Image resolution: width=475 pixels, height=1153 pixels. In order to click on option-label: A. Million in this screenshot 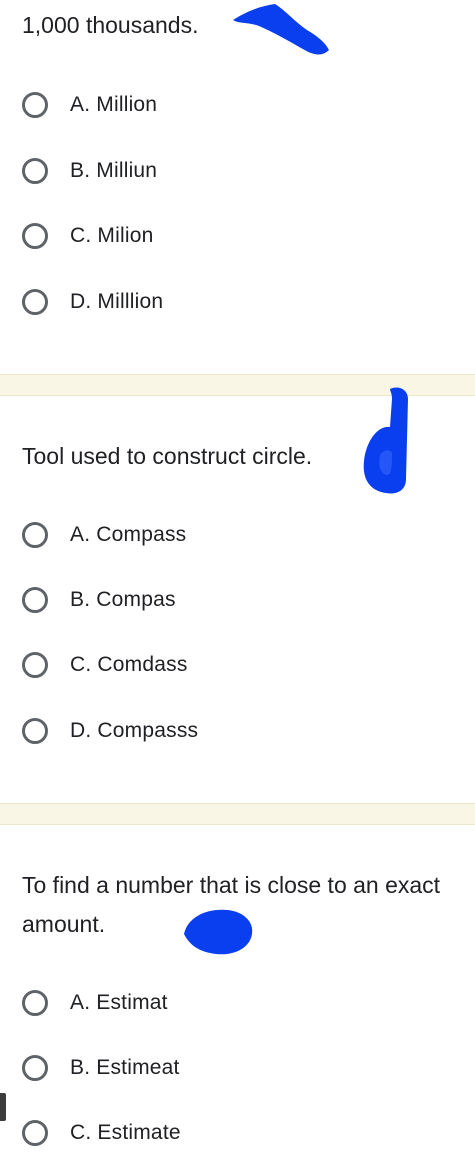, I will do `click(114, 104)`.